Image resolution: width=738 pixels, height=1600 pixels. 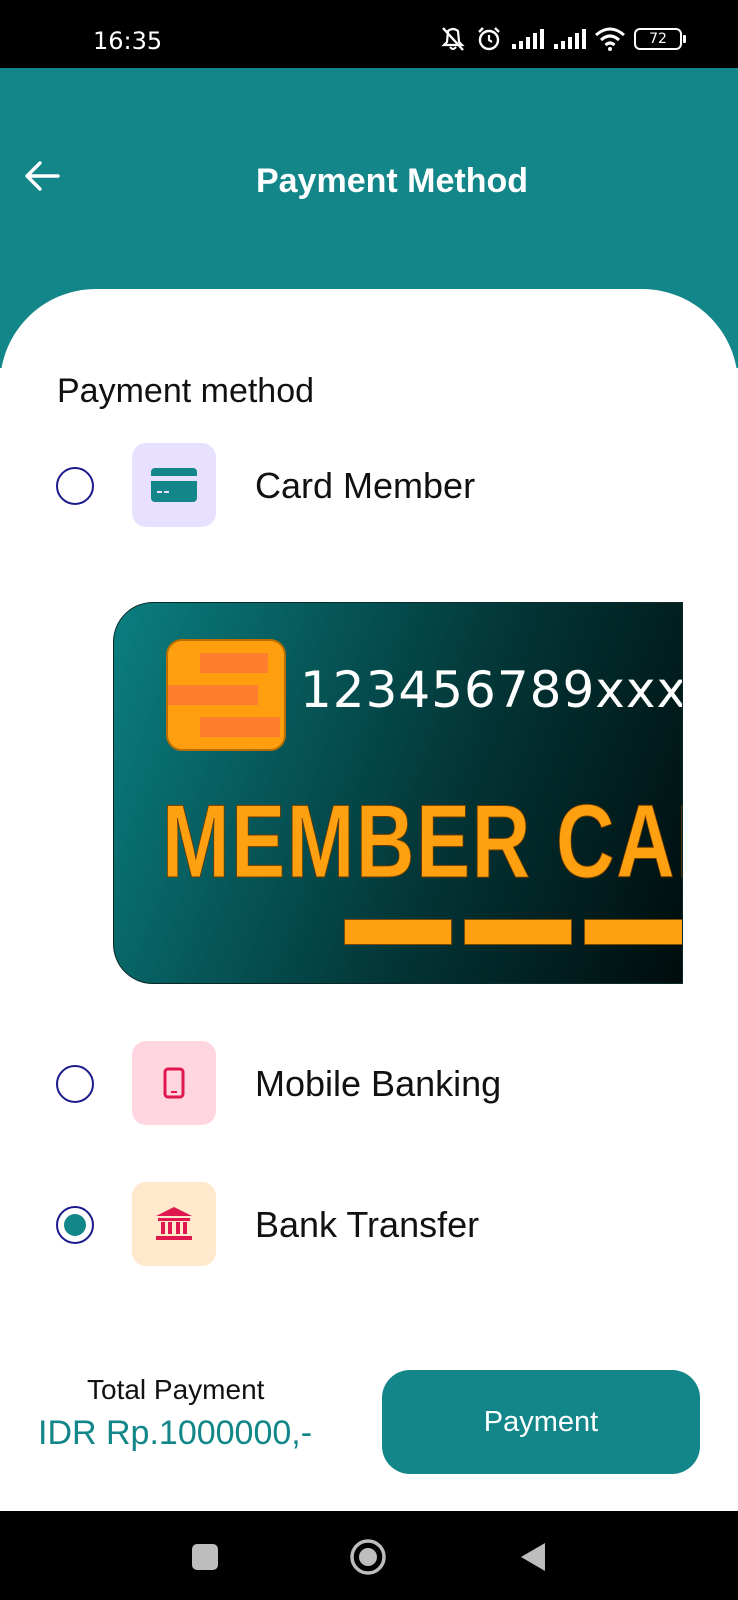 I want to click on card-logo-icon, so click(x=226, y=695).